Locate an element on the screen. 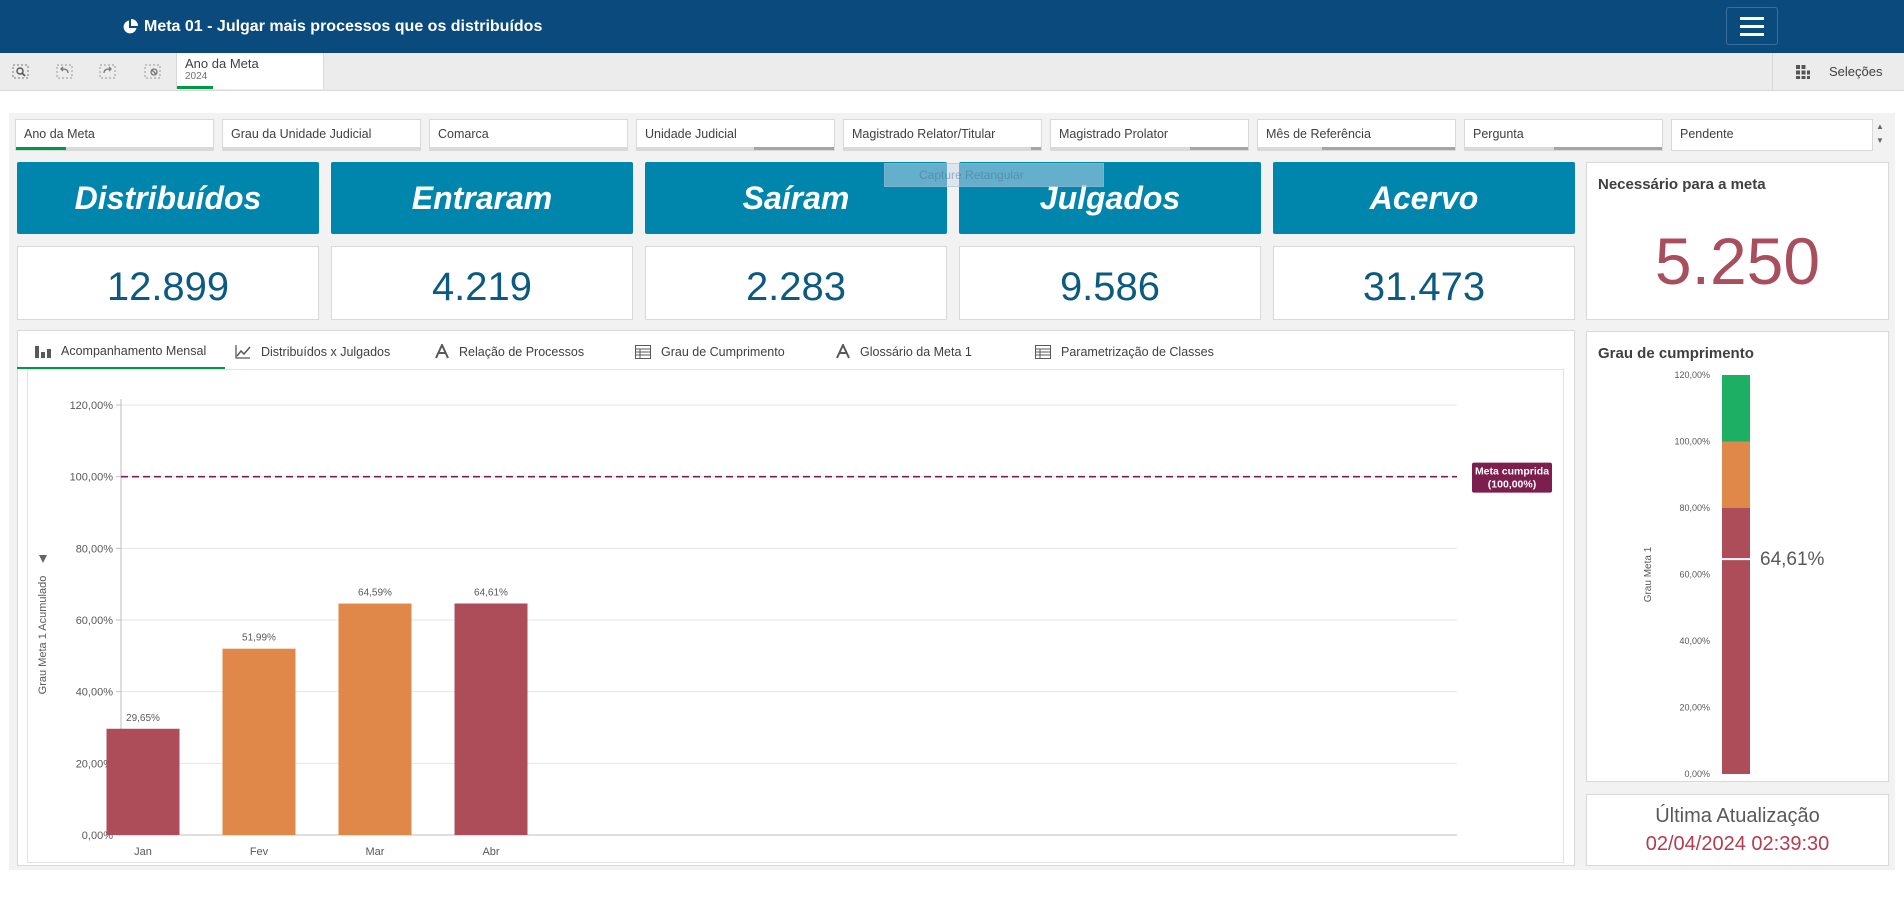 This screenshot has width=1904, height=919. filter-label: Ano da Meta is located at coordinates (59, 134).